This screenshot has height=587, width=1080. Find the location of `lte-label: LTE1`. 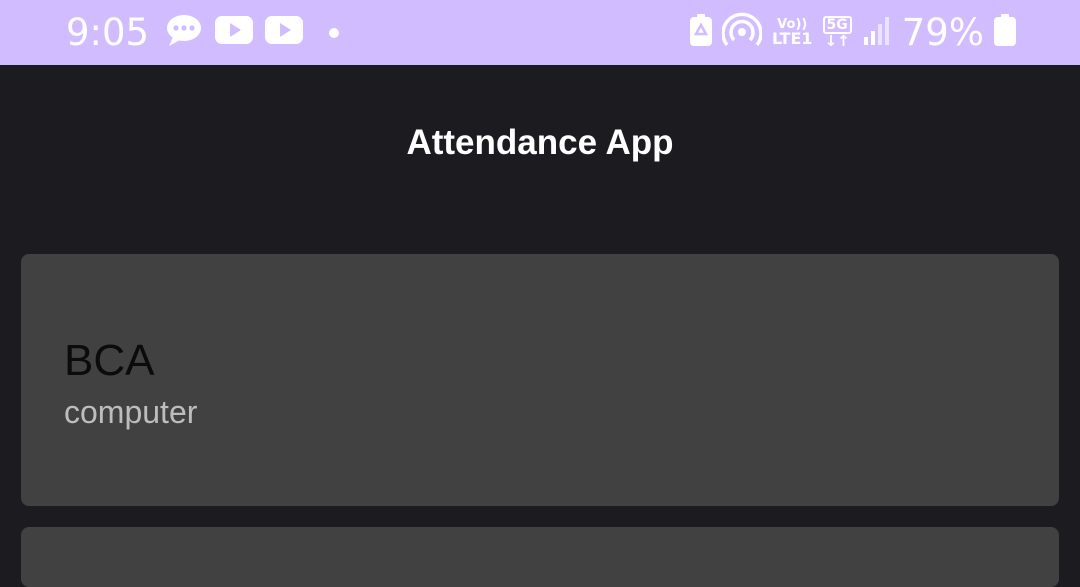

lte-label: LTE1 is located at coordinates (792, 38).